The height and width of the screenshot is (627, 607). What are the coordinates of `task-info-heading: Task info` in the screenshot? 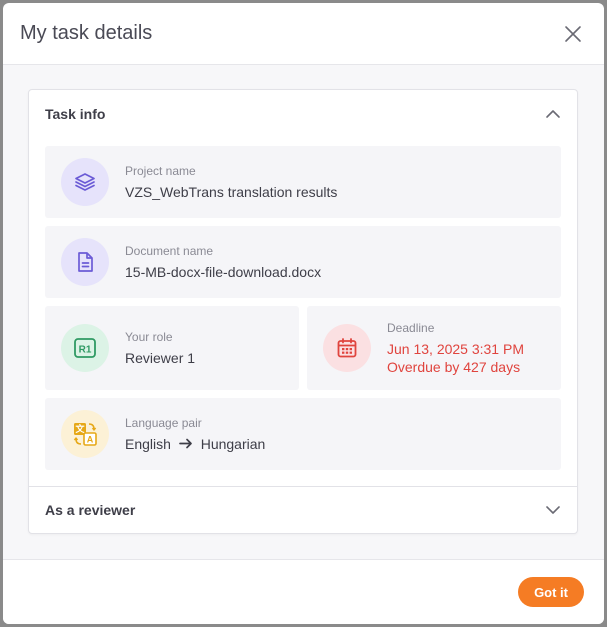 It's located at (75, 114).